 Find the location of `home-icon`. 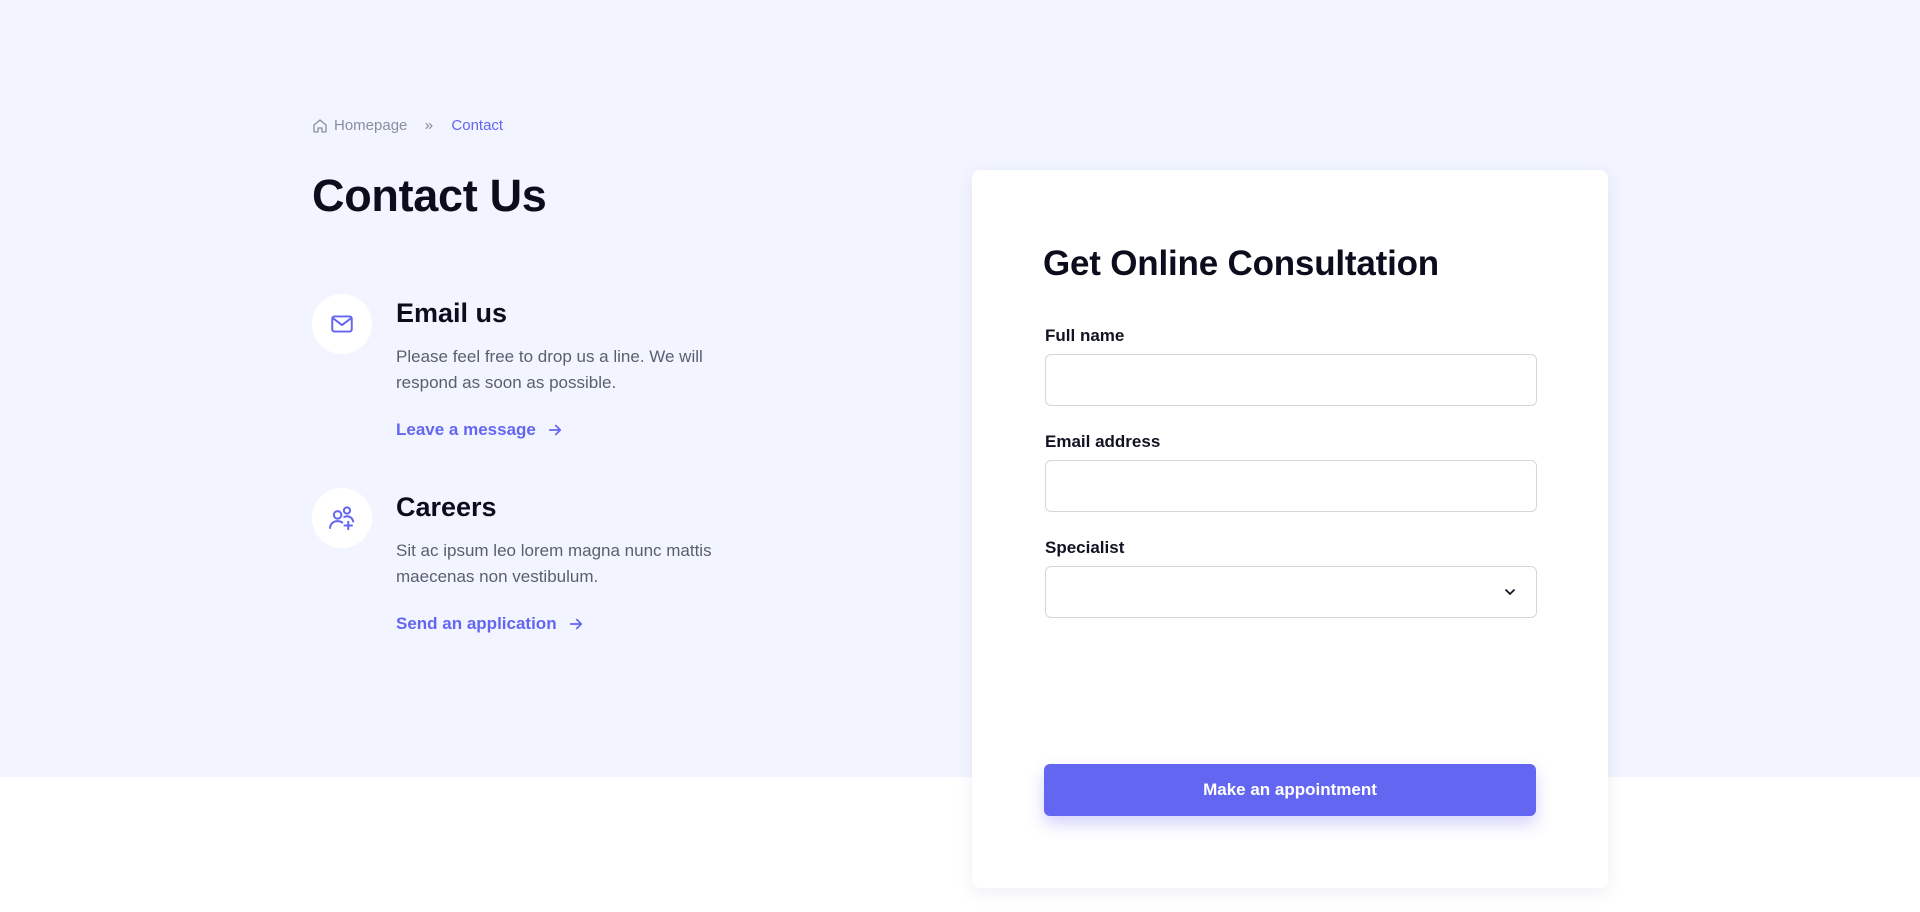

home-icon is located at coordinates (320, 126).